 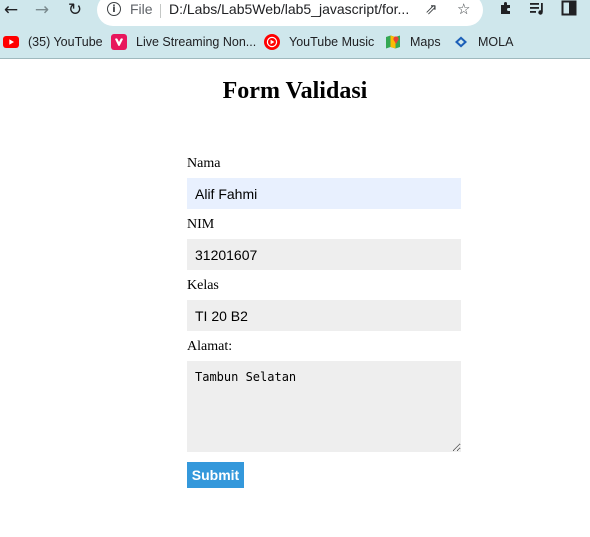 What do you see at coordinates (569, 10) in the screenshot?
I see `side-panel-icon` at bounding box center [569, 10].